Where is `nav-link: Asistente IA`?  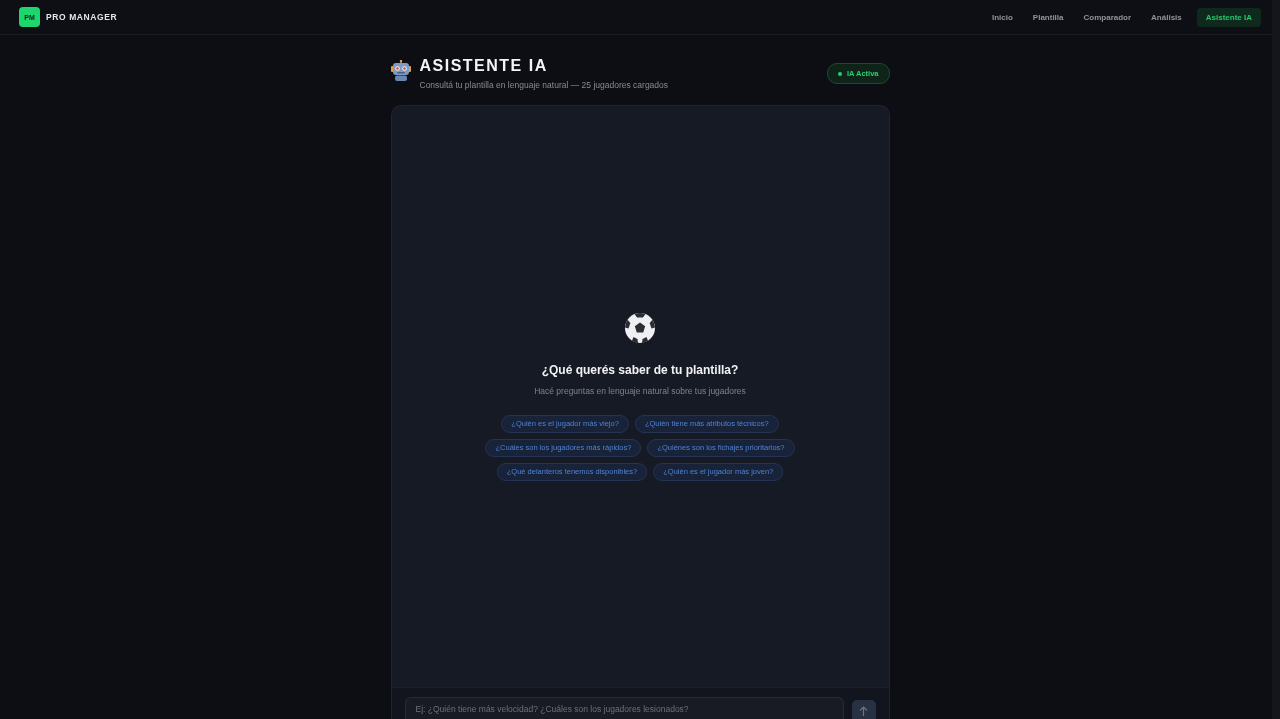 nav-link: Asistente IA is located at coordinates (1228, 17).